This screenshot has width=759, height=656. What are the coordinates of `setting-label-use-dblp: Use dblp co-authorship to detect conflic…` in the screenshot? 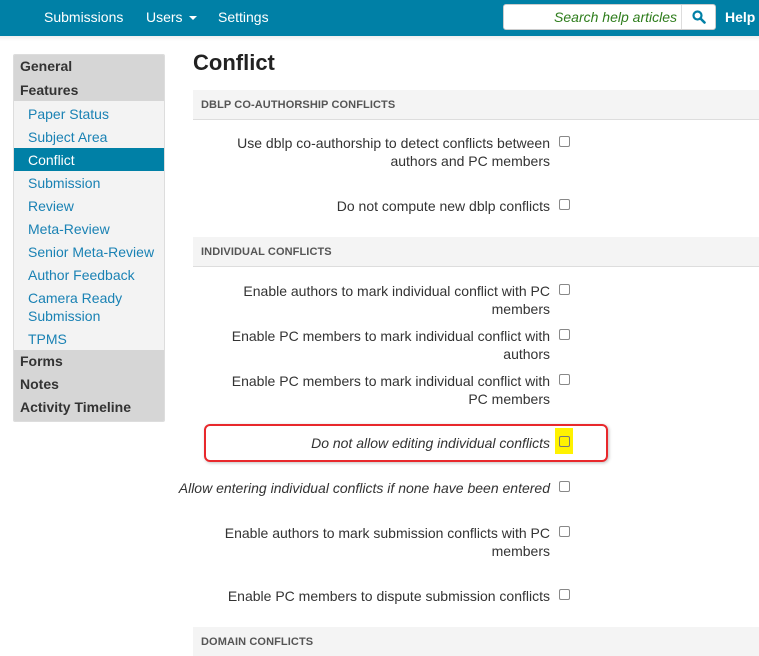 It's located at (393, 152).